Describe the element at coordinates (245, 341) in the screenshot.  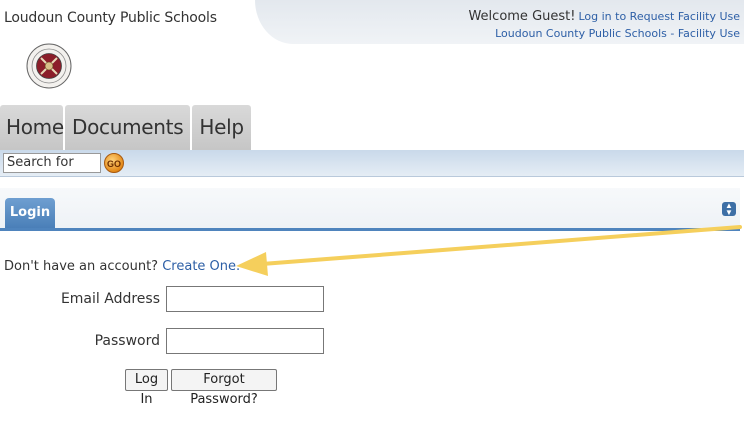
I see `password-field` at that location.